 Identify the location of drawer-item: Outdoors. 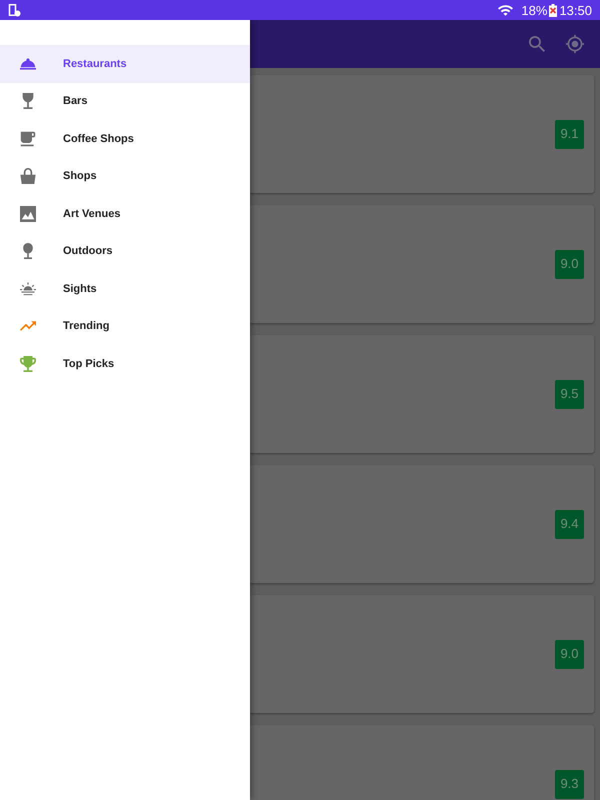
(125, 251).